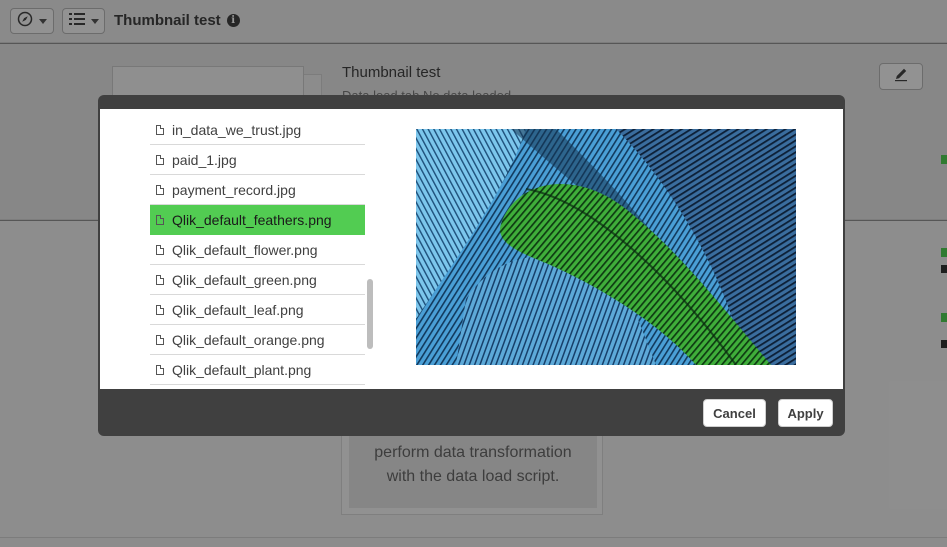  I want to click on file-list-item: Qlik_default_leaf.png, so click(257, 310).